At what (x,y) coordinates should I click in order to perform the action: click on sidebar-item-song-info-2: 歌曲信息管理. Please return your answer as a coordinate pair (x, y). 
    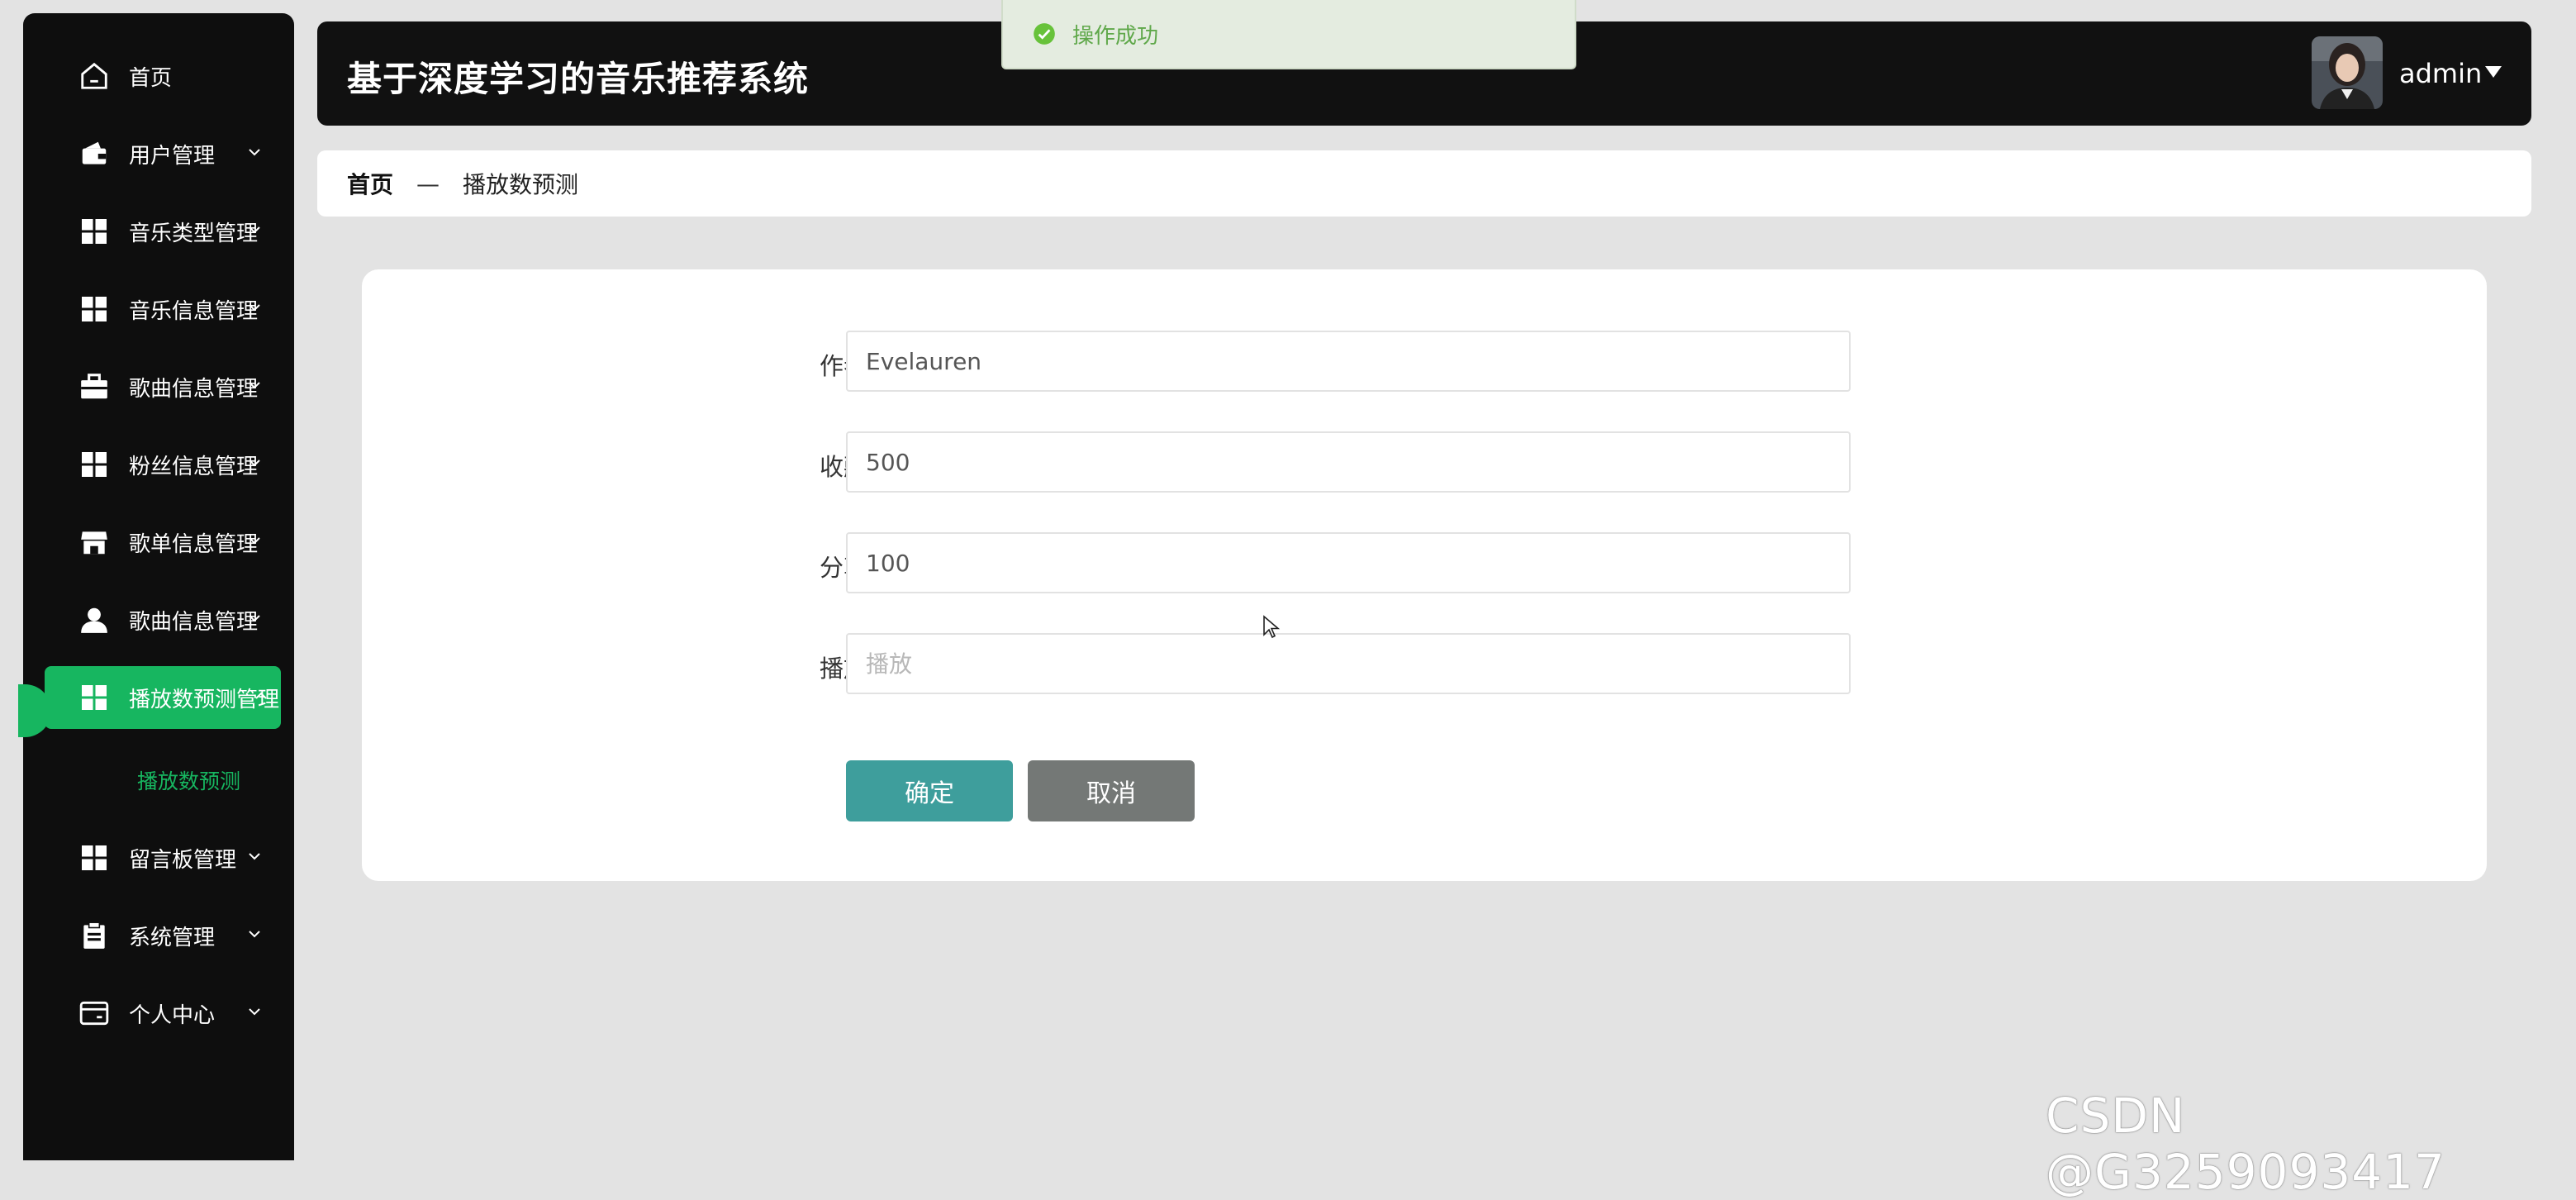
    Looking at the image, I should click on (163, 619).